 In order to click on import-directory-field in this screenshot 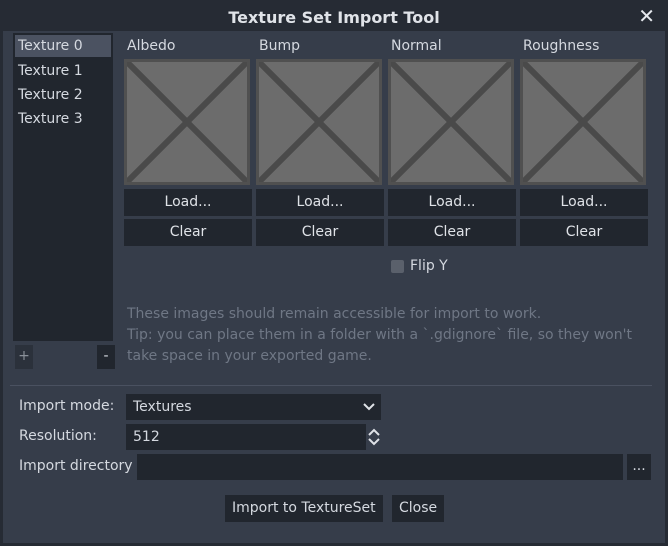, I will do `click(380, 467)`.